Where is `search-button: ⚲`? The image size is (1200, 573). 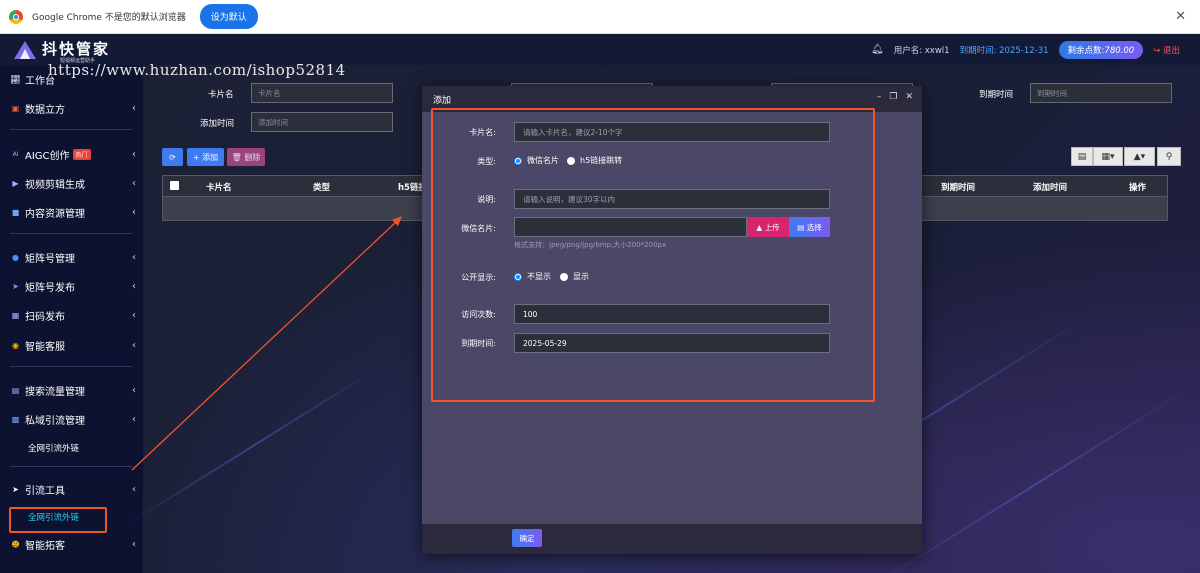 search-button: ⚲ is located at coordinates (1169, 156).